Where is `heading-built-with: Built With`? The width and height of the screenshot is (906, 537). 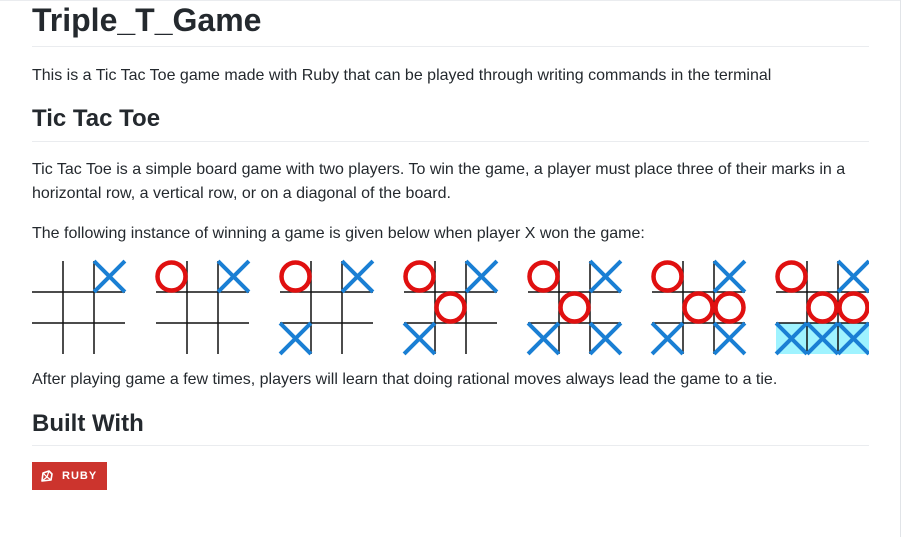
heading-built-with: Built With is located at coordinates (450, 427).